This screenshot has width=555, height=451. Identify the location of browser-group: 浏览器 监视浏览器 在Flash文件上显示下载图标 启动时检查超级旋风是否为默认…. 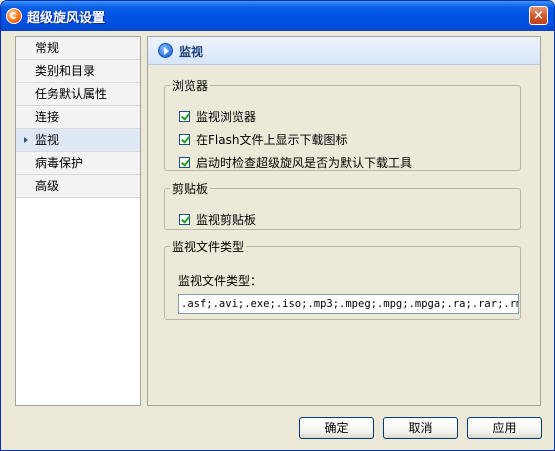
(342, 124).